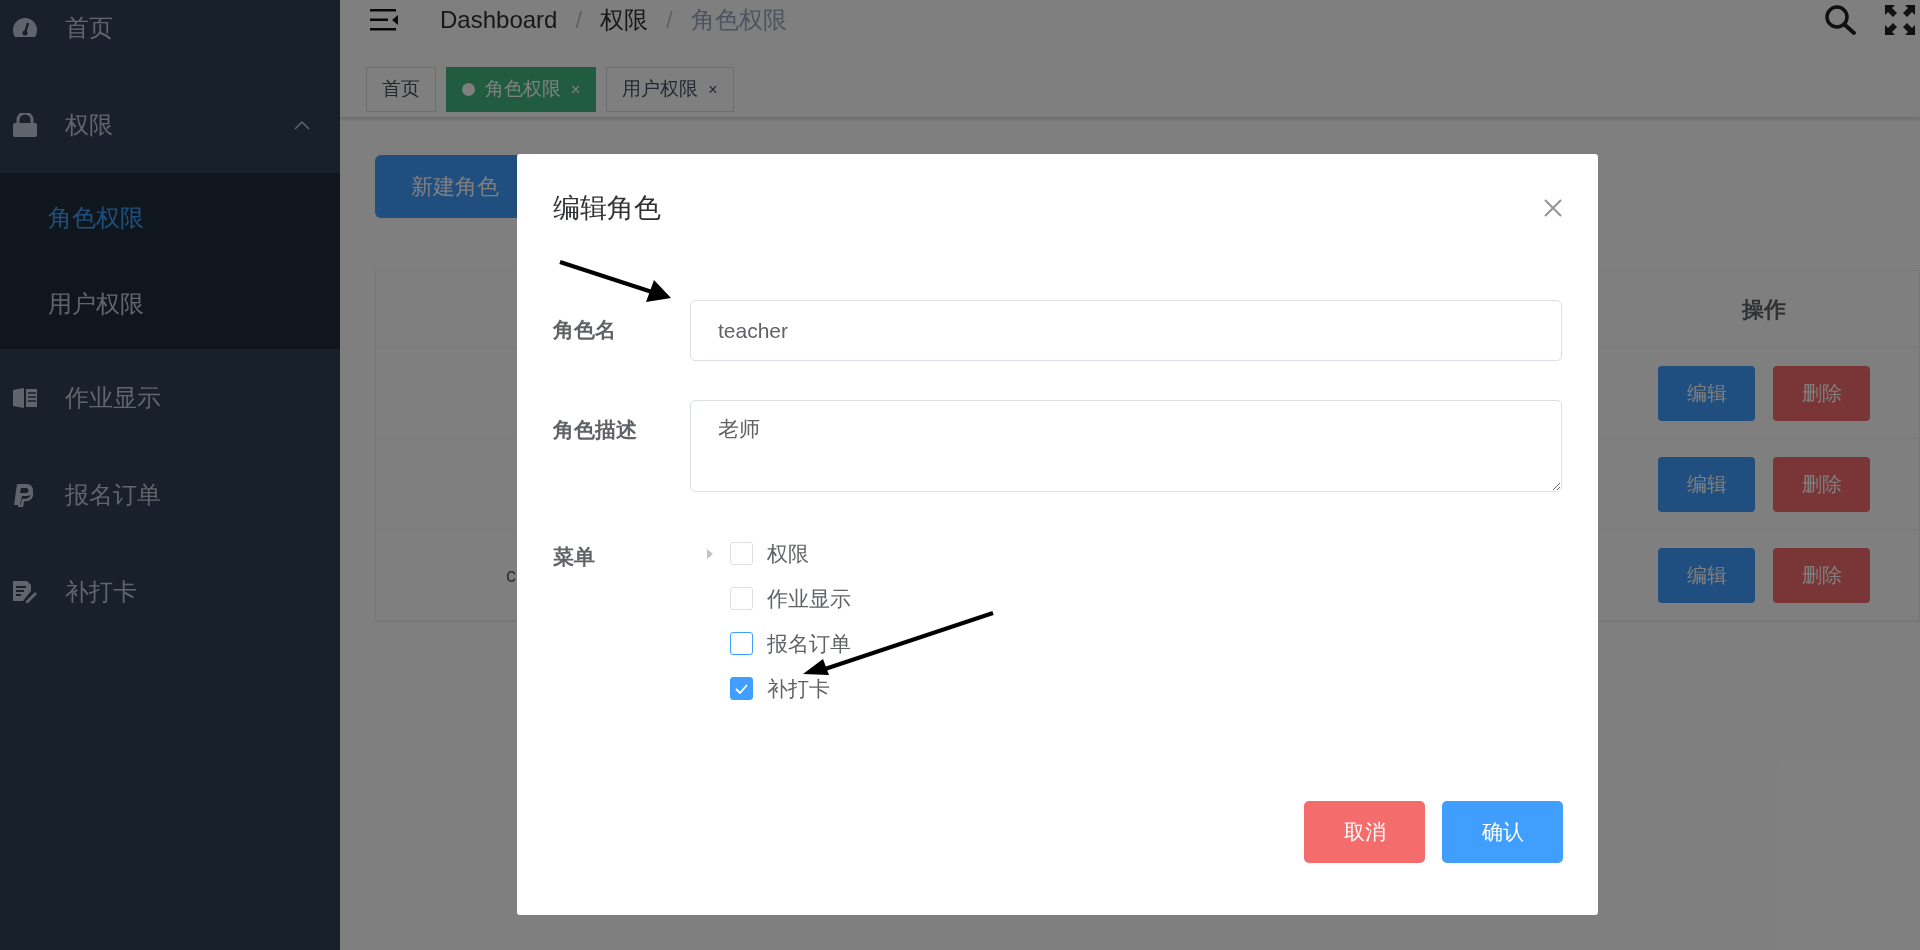 Image resolution: width=1920 pixels, height=950 pixels. Describe the element at coordinates (385, 20) in the screenshot. I see `menu-icon` at that location.